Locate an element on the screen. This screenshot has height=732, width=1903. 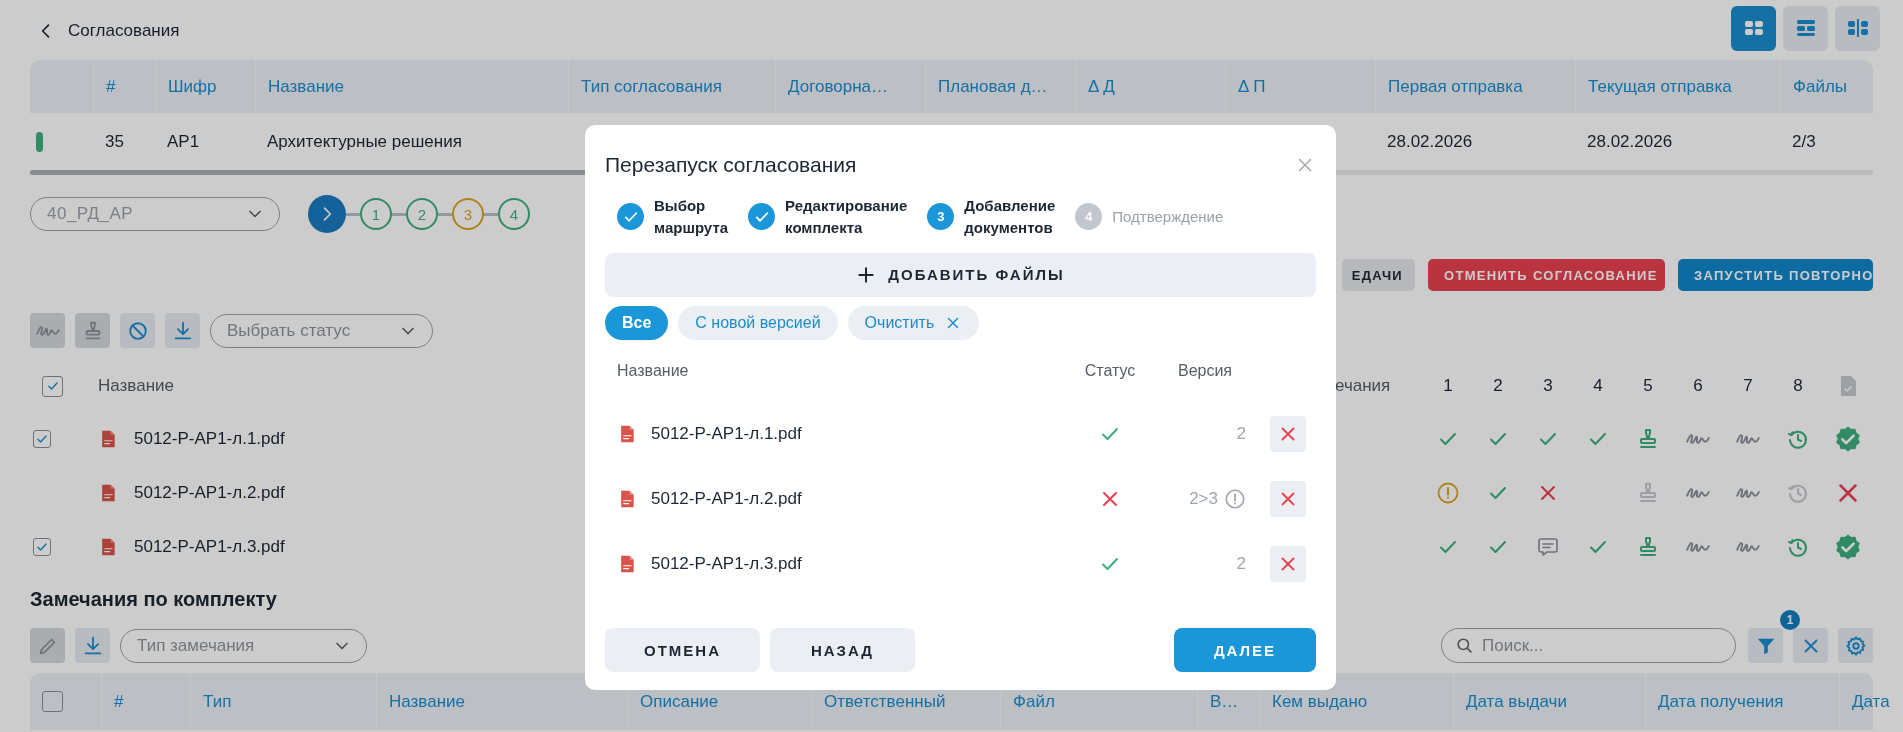
table-cell: Архитектурные решения is located at coordinates (364, 141).